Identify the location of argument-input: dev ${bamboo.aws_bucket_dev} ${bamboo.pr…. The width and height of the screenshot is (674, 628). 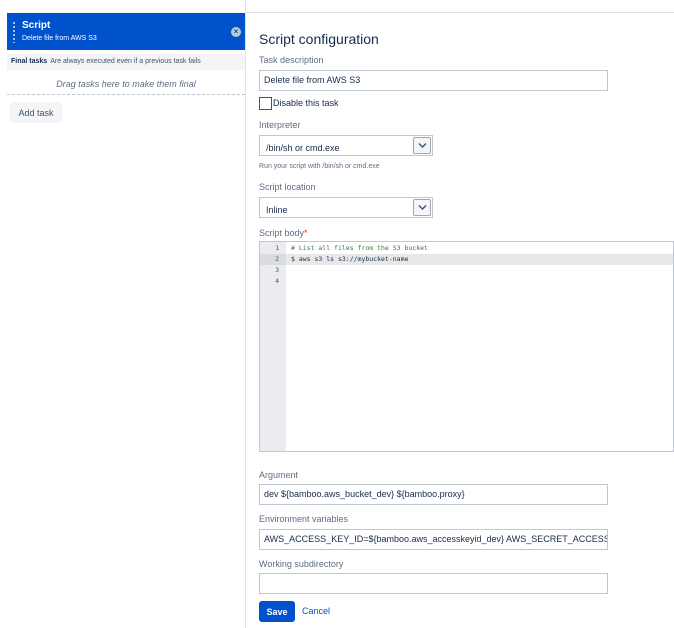
(433, 494).